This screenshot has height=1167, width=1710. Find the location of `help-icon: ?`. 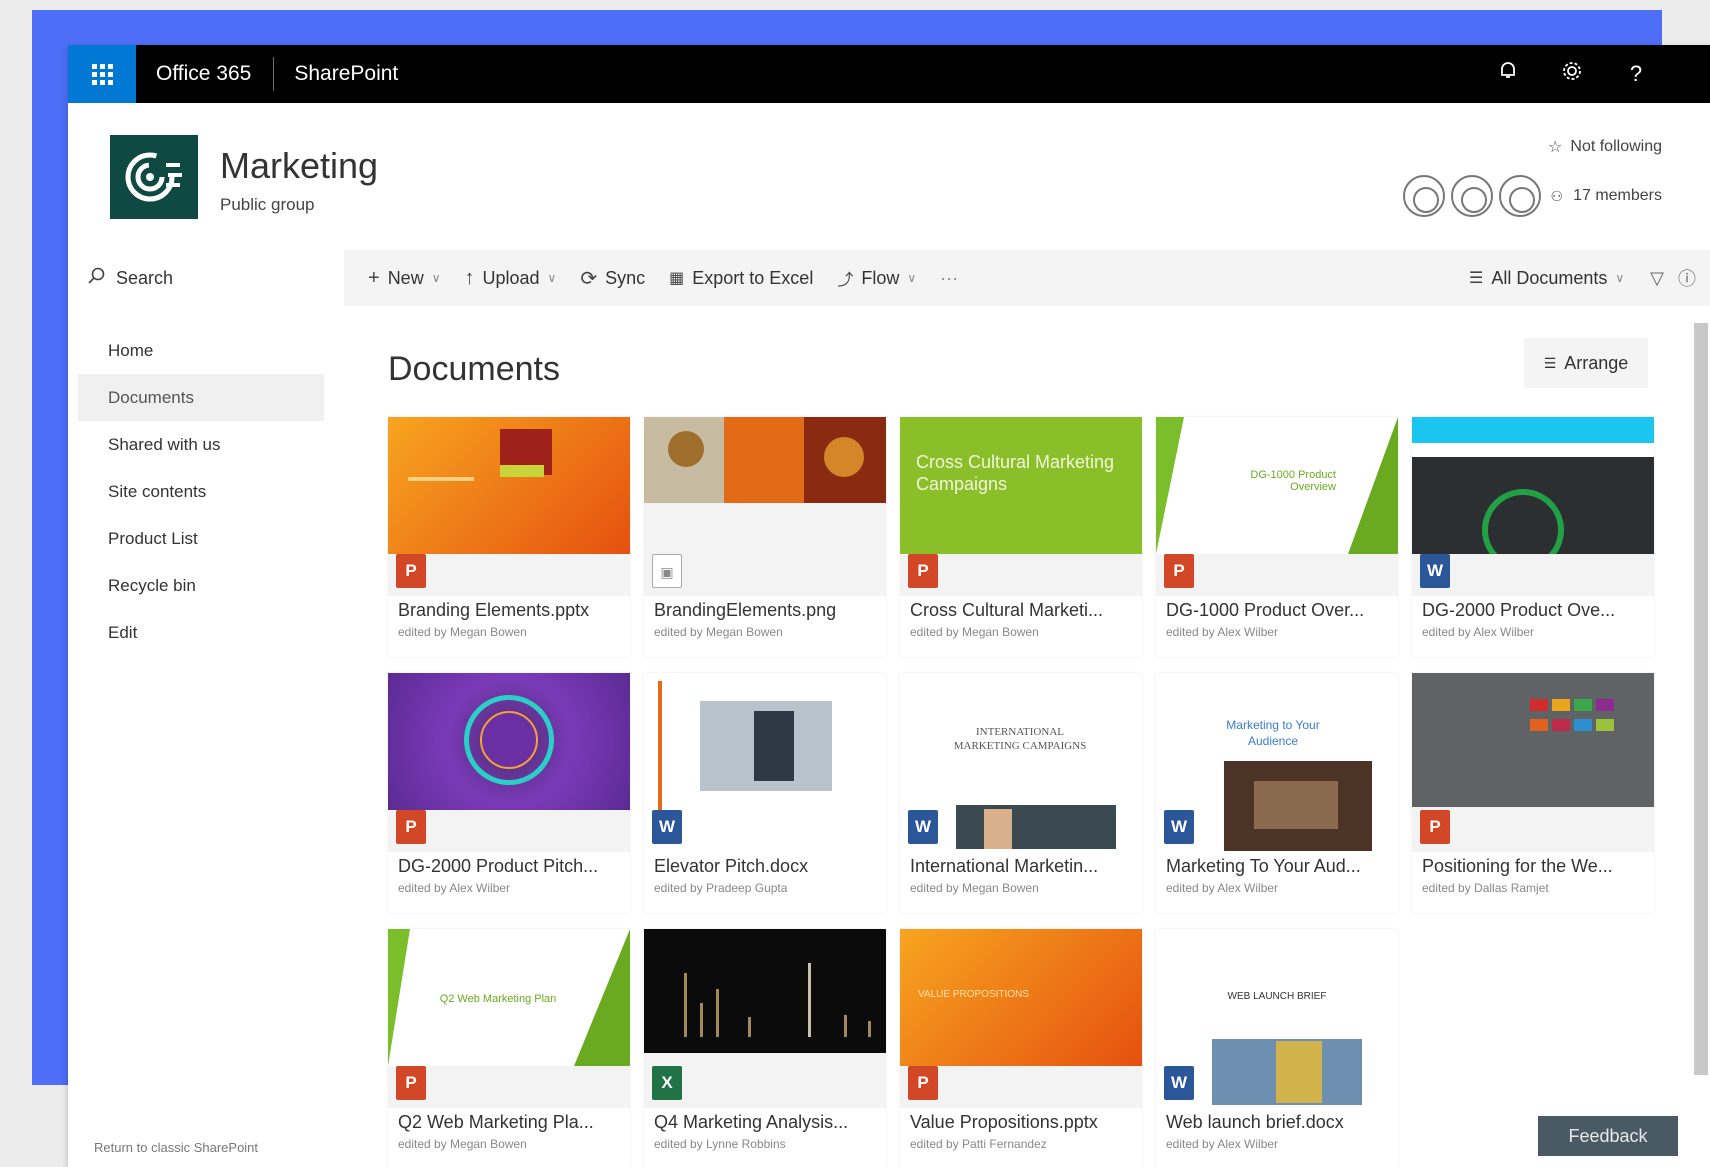

help-icon: ? is located at coordinates (1636, 74).